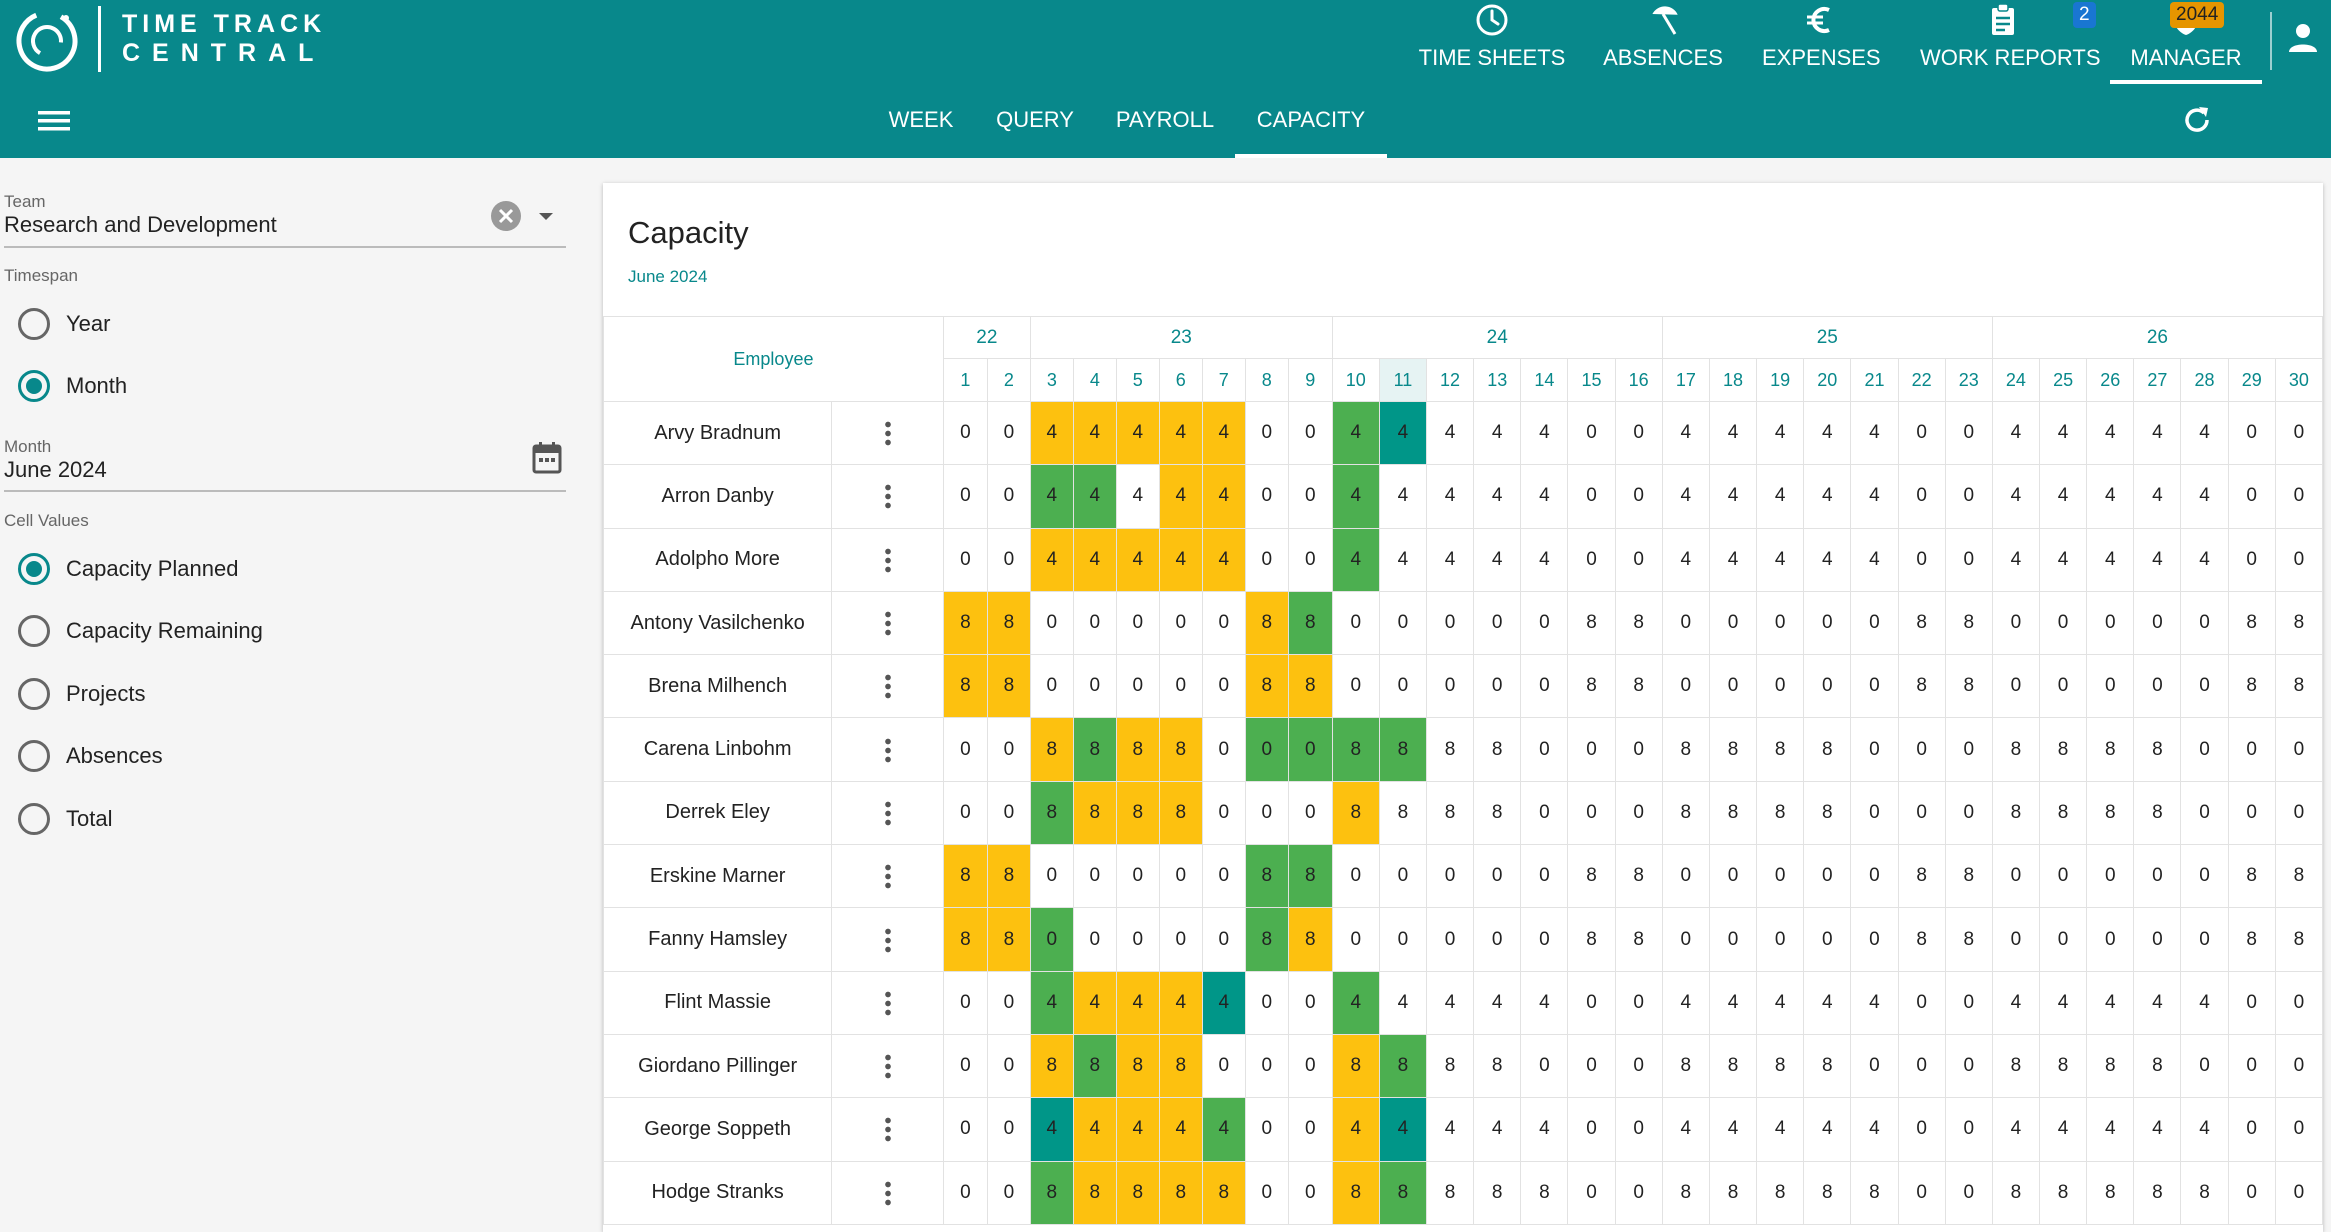  What do you see at coordinates (34, 569) in the screenshot?
I see `radio-capacity-planned` at bounding box center [34, 569].